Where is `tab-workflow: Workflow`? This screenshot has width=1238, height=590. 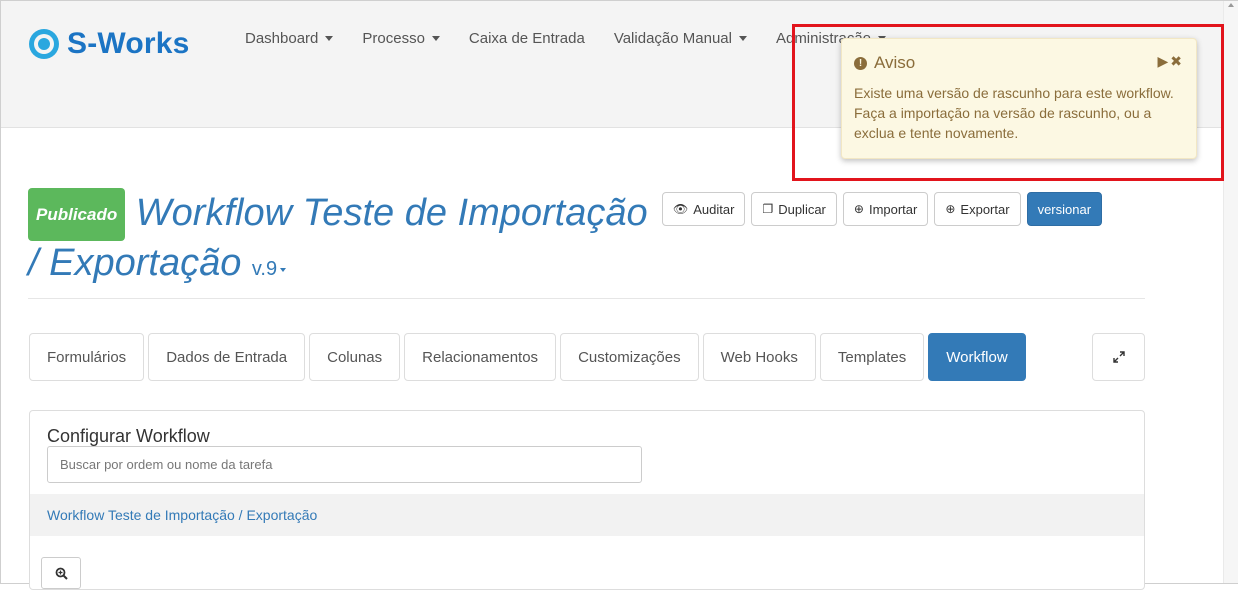
tab-workflow: Workflow is located at coordinates (977, 357).